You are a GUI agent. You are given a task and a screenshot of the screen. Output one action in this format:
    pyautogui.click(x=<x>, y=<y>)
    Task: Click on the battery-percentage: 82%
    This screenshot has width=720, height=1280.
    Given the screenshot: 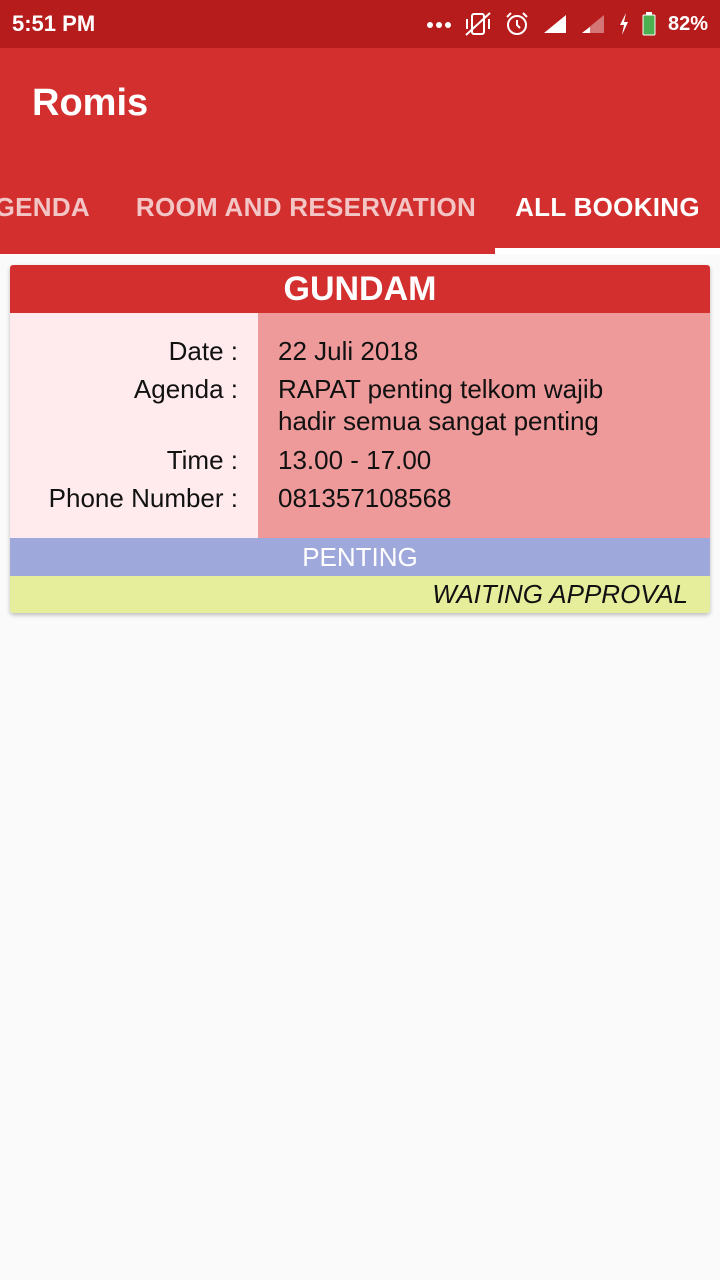 What is the action you would take?
    pyautogui.click(x=687, y=23)
    